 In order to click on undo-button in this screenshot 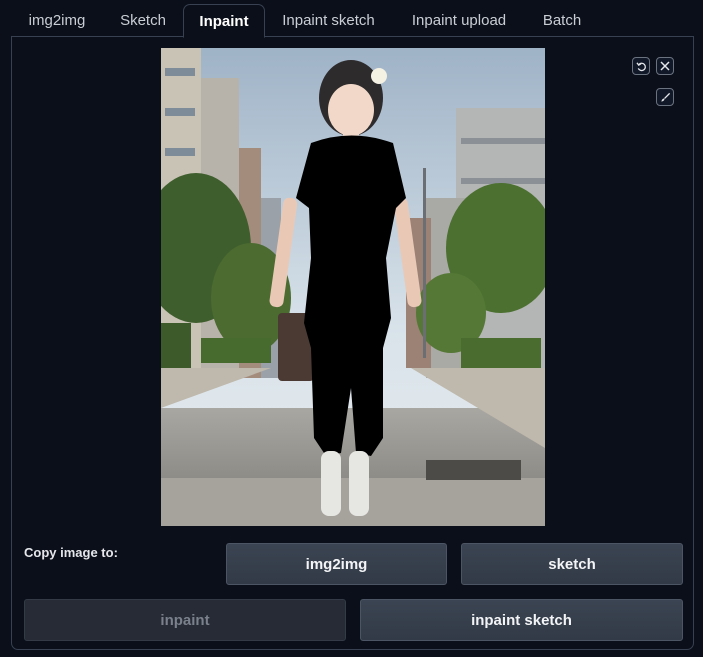, I will do `click(641, 66)`.